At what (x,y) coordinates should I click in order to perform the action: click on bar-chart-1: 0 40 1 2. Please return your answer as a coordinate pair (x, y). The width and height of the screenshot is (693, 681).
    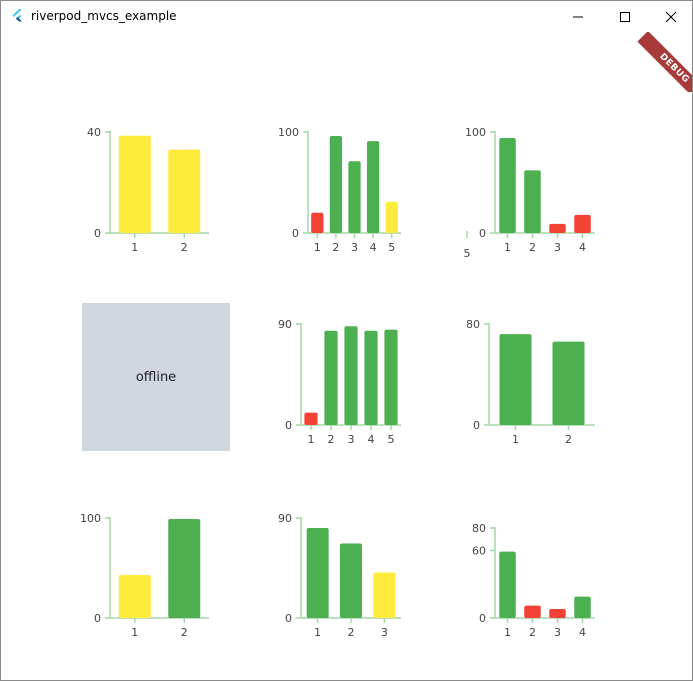
    Looking at the image, I should click on (148, 190).